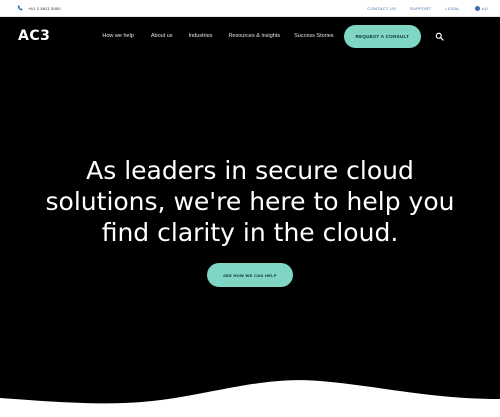  I want to click on support-link: SUPPORT, so click(420, 8).